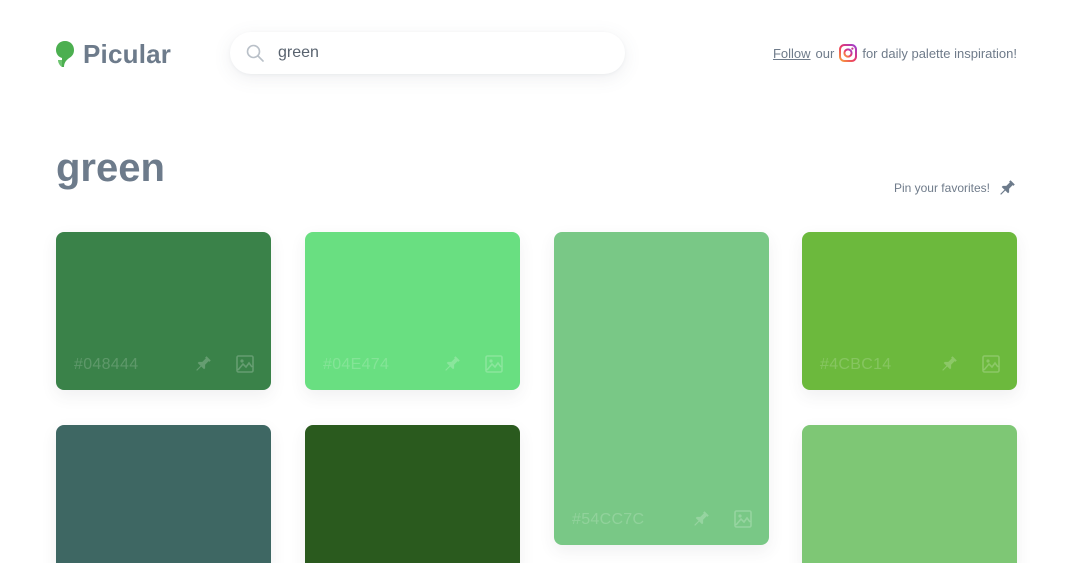  What do you see at coordinates (856, 364) in the screenshot?
I see `swatch-hex: #4CBC14` at bounding box center [856, 364].